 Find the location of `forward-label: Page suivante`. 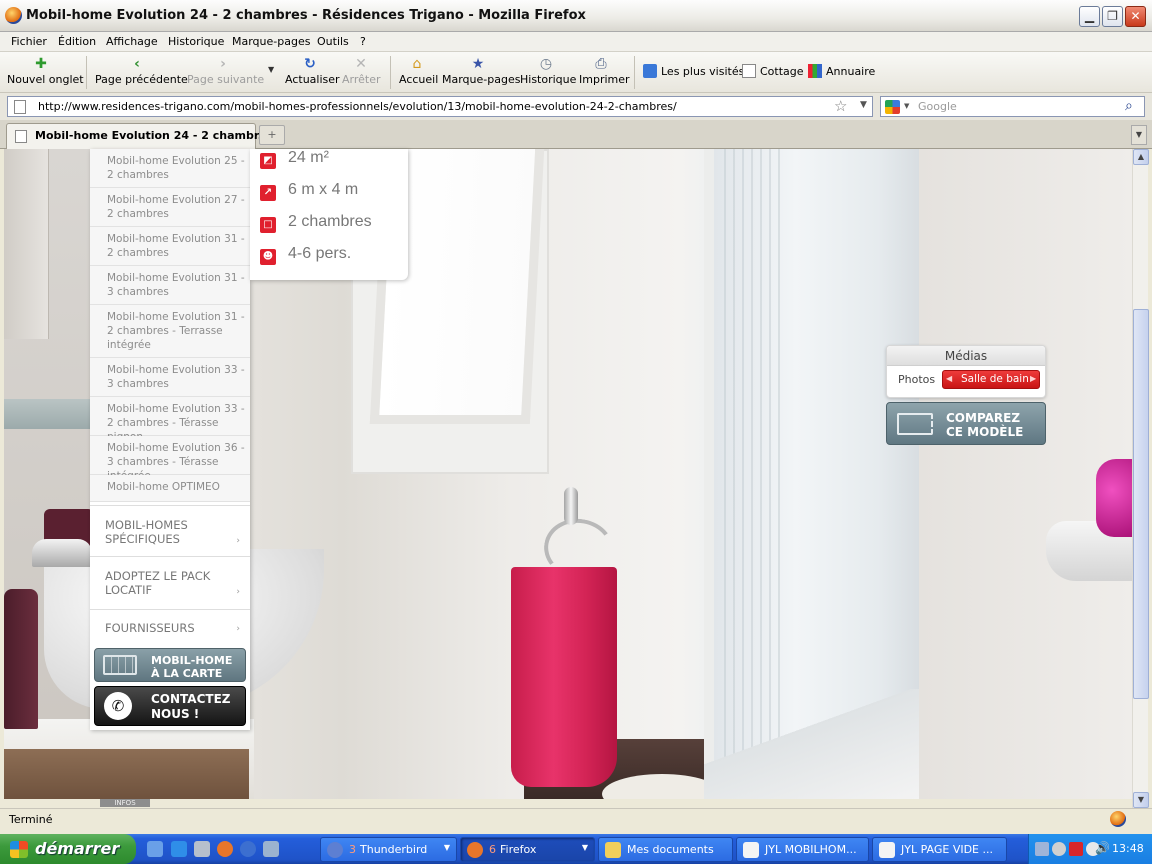

forward-label: Page suivante is located at coordinates (226, 79).